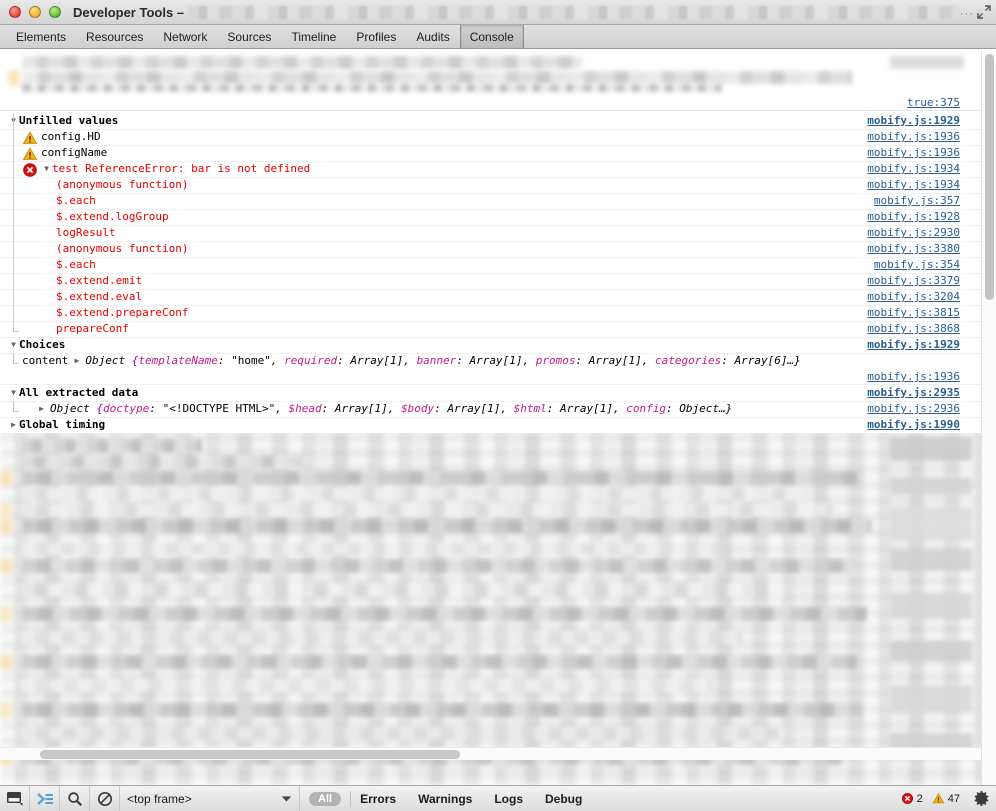  What do you see at coordinates (913, 233) in the screenshot?
I see `source-link: mobify.js:2930` at bounding box center [913, 233].